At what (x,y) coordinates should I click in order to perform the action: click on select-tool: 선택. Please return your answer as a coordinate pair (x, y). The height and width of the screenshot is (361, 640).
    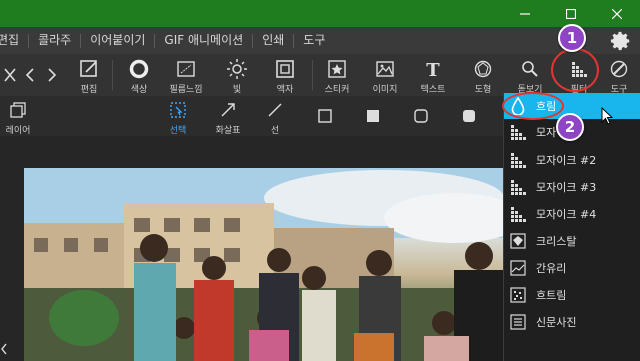
    Looking at the image, I should click on (178, 116).